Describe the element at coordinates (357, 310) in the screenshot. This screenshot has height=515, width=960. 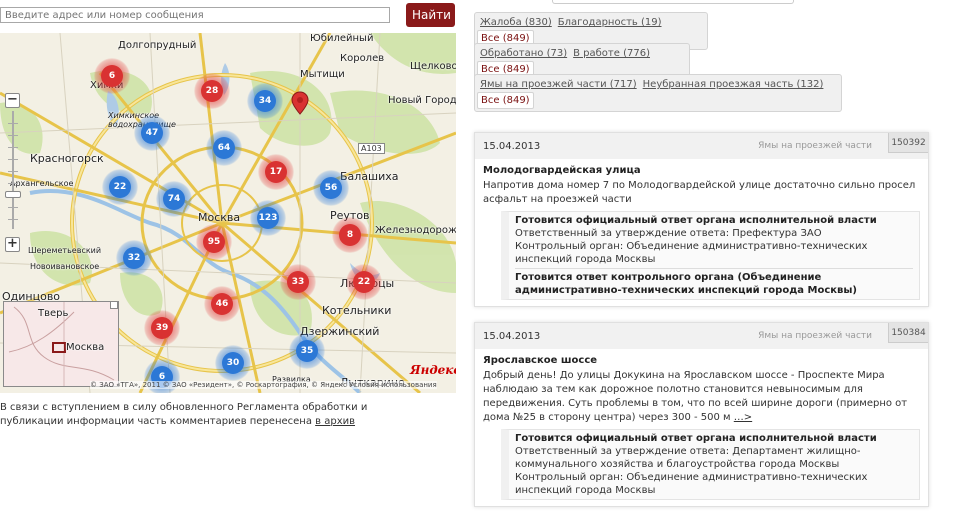
I see `map-label-kotelniki: Котельники` at that location.